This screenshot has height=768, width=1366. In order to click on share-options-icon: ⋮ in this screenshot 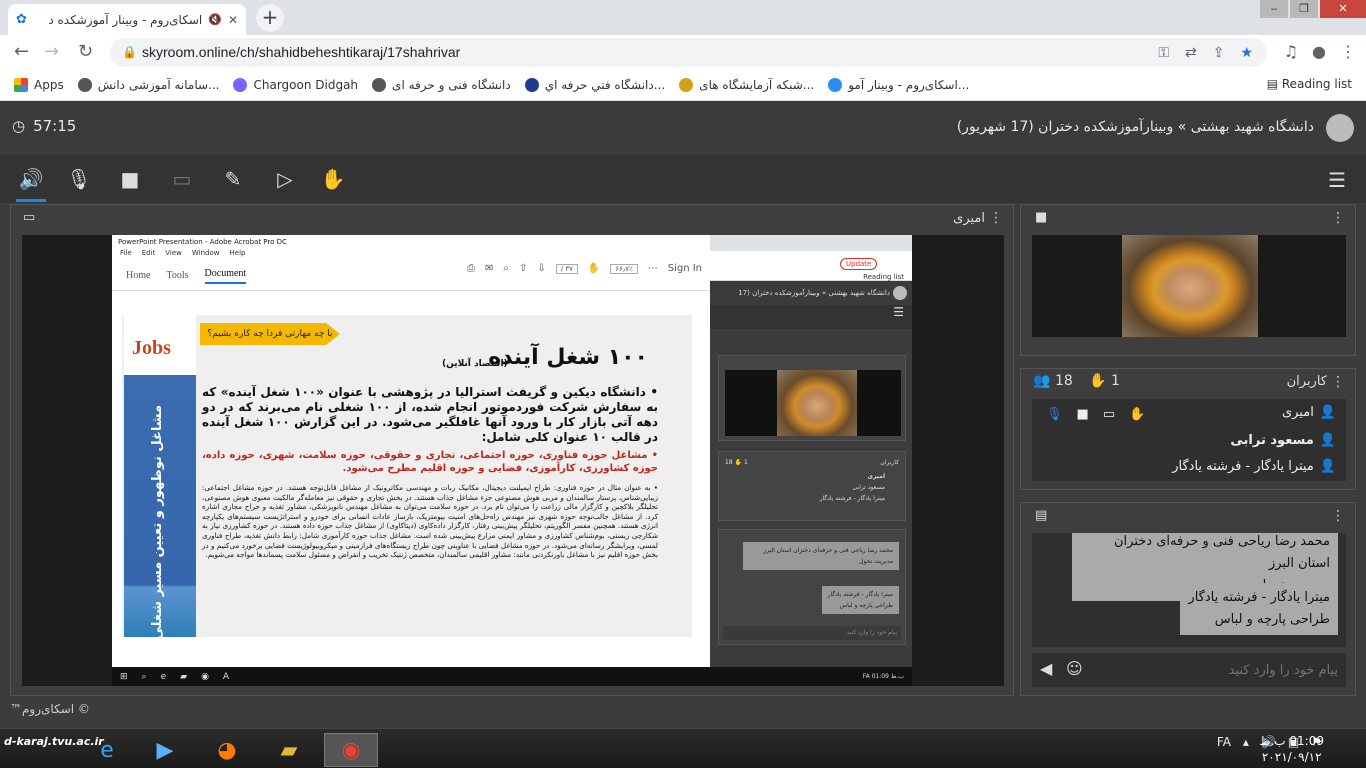, I will do `click(996, 218)`.